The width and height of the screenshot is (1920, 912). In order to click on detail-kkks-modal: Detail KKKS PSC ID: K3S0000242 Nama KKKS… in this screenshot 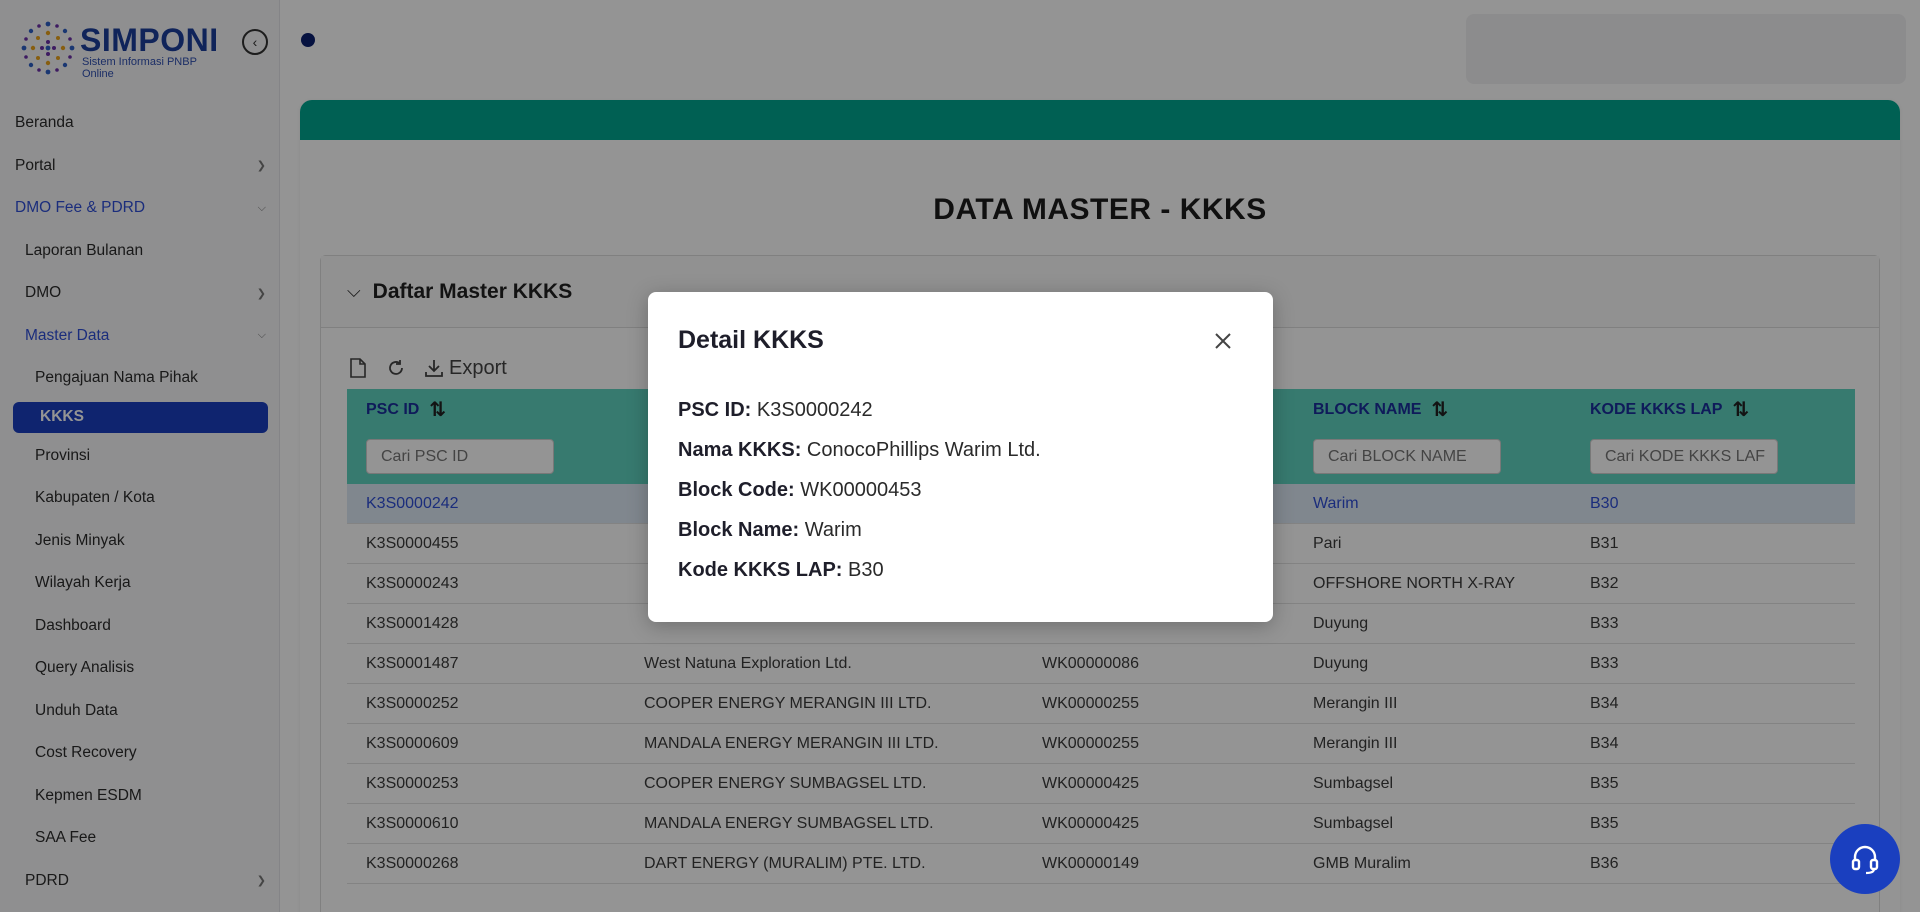, I will do `click(960, 457)`.